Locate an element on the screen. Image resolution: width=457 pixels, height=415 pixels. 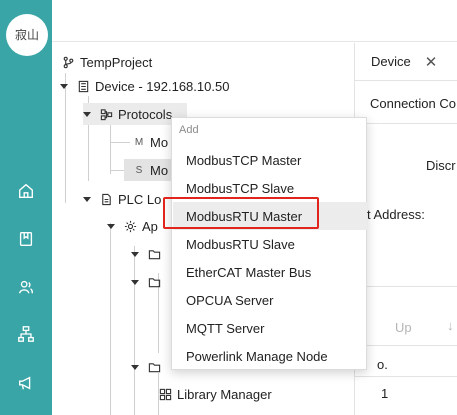
slave-badge: S is located at coordinates (139, 170).